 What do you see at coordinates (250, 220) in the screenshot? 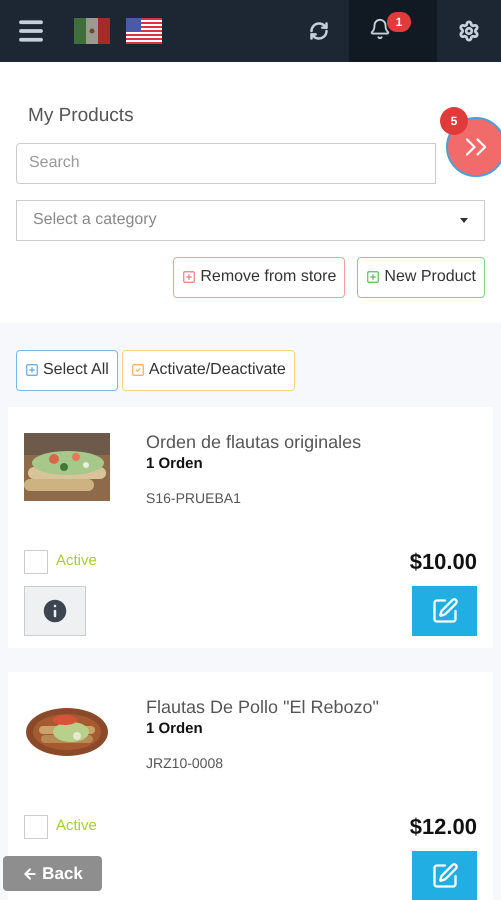
I see `category-select: Select a category` at bounding box center [250, 220].